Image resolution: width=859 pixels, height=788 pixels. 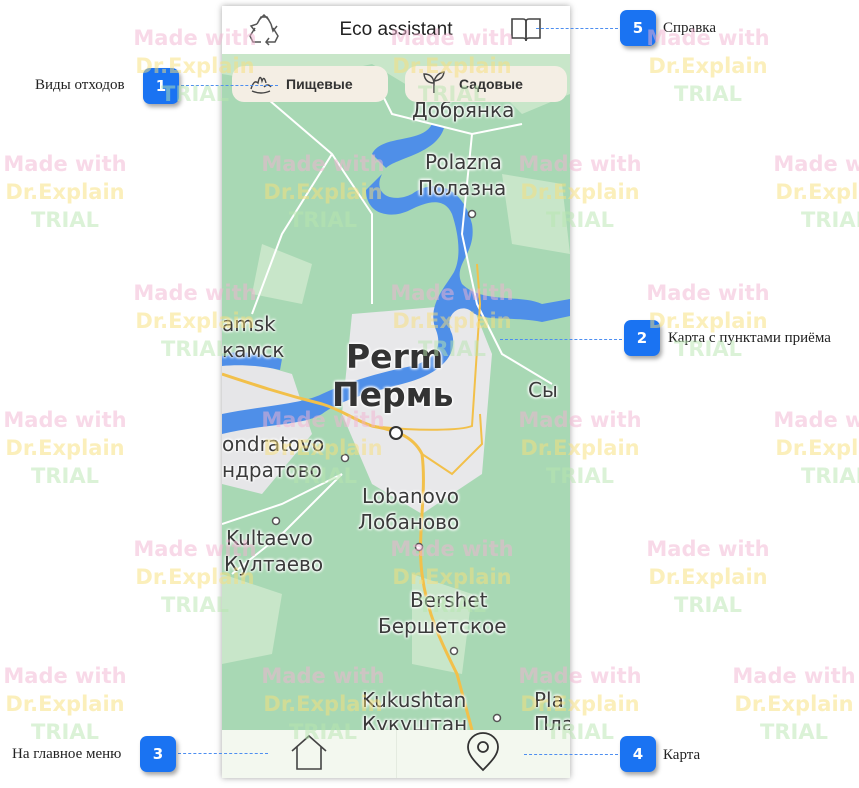 I want to click on map-pin-icon, so click(x=483, y=754).